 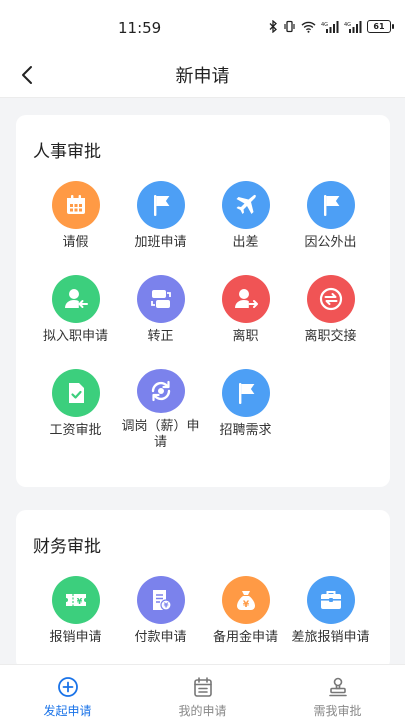 I want to click on bluetooth-icon, so click(x=273, y=26).